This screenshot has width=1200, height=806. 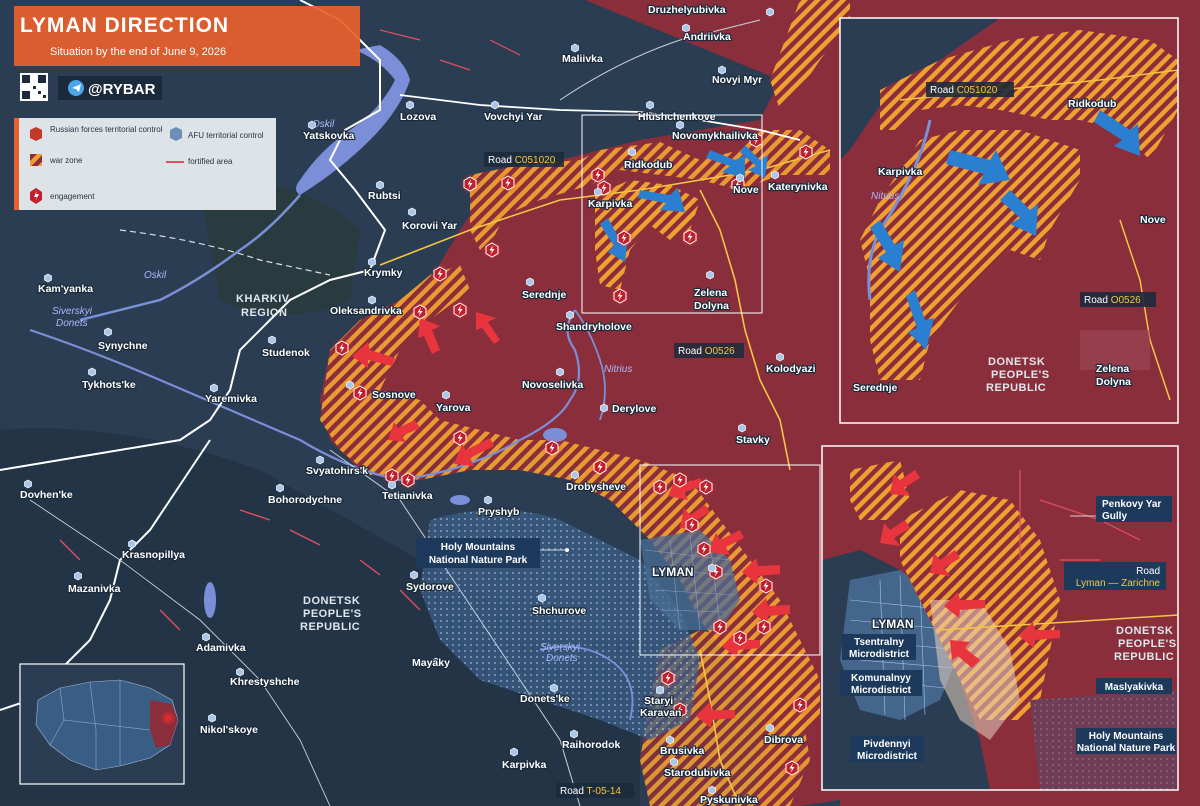 What do you see at coordinates (46, 495) in the screenshot?
I see `town-dovhenke: Dovhen'ke` at bounding box center [46, 495].